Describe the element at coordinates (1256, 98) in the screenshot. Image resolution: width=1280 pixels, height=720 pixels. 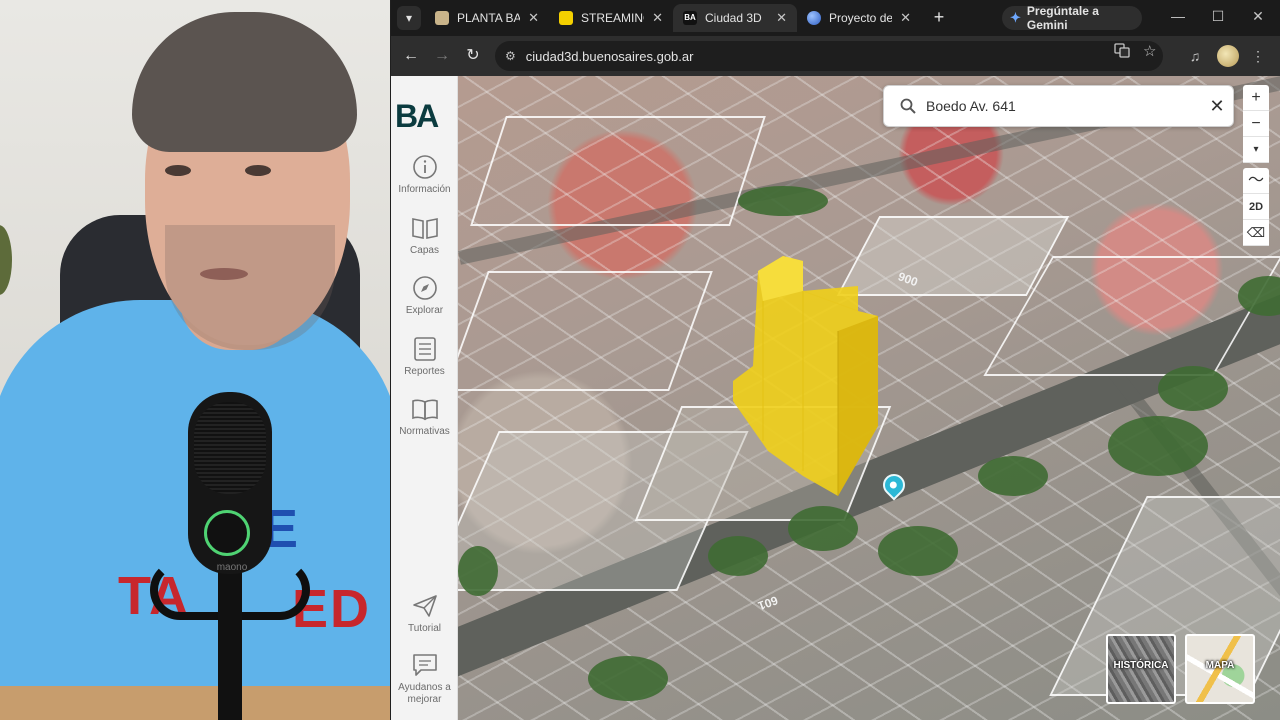
I see `zoom-in-button: +` at that location.